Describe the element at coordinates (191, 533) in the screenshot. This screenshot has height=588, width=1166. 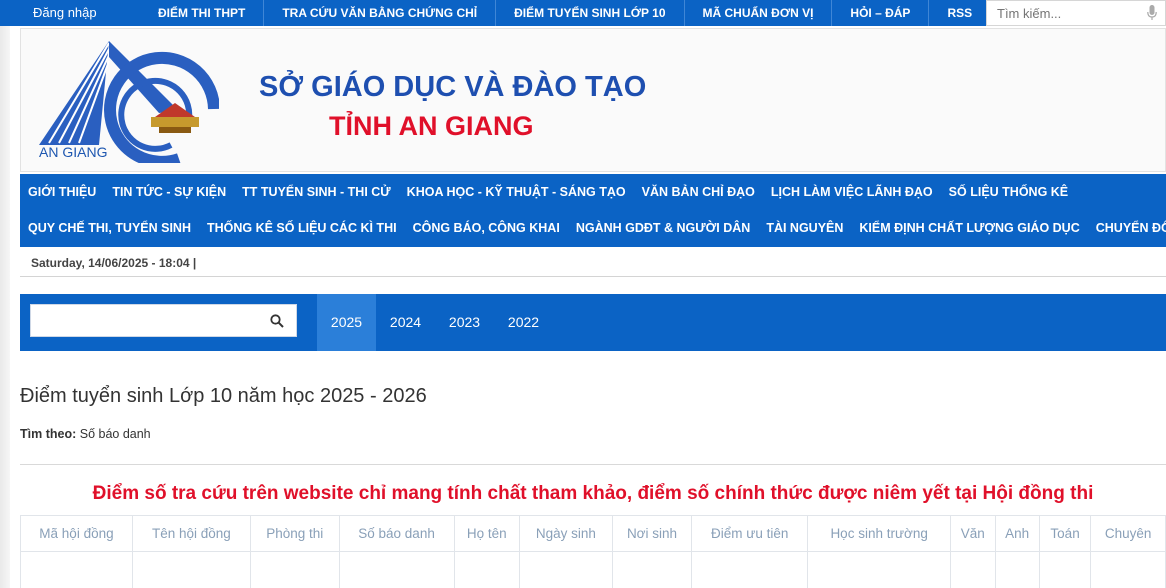
I see `col-ten-hoi-dong: Tên hội đồng` at that location.